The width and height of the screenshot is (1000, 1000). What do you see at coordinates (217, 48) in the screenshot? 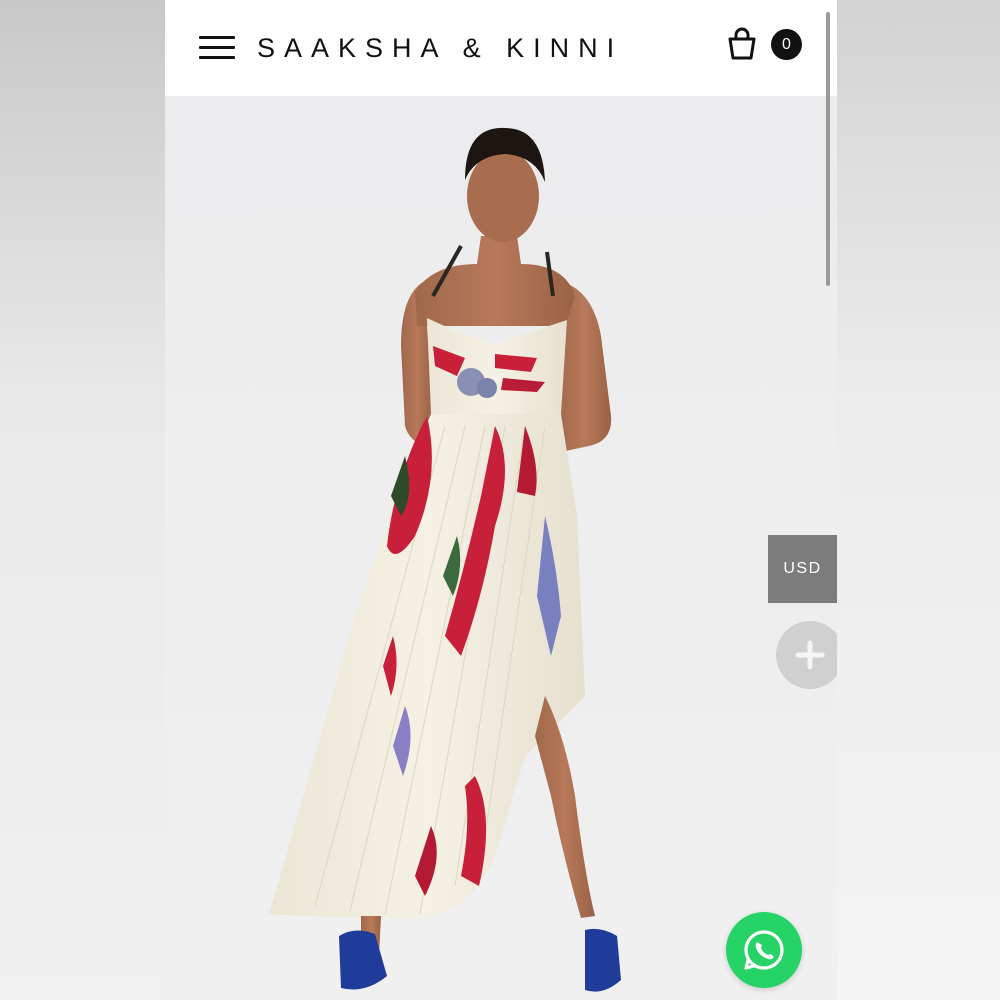
I see `hamburger-menu-icon` at bounding box center [217, 48].